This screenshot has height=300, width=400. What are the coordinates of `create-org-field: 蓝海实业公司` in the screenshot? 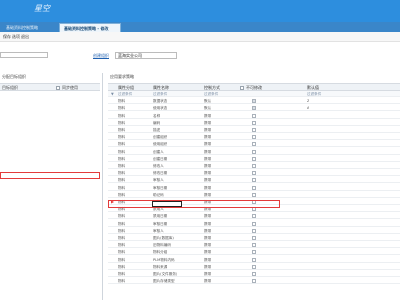 It's located at (146, 55).